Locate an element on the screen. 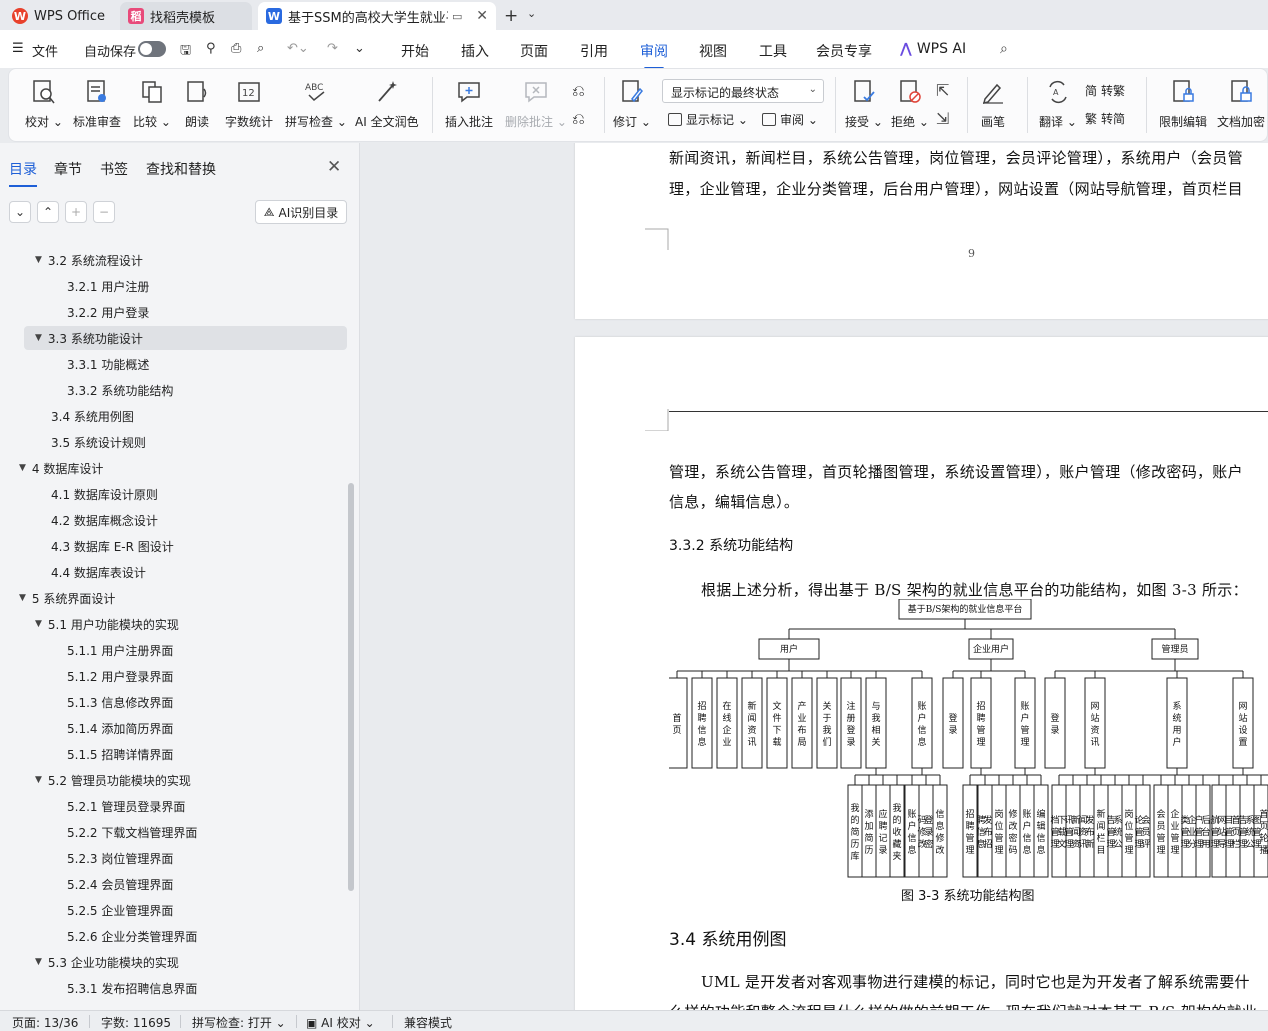 This screenshot has height=1031, width=1268. translate-button: A 翻译 ⌄ is located at coordinates (1058, 104).